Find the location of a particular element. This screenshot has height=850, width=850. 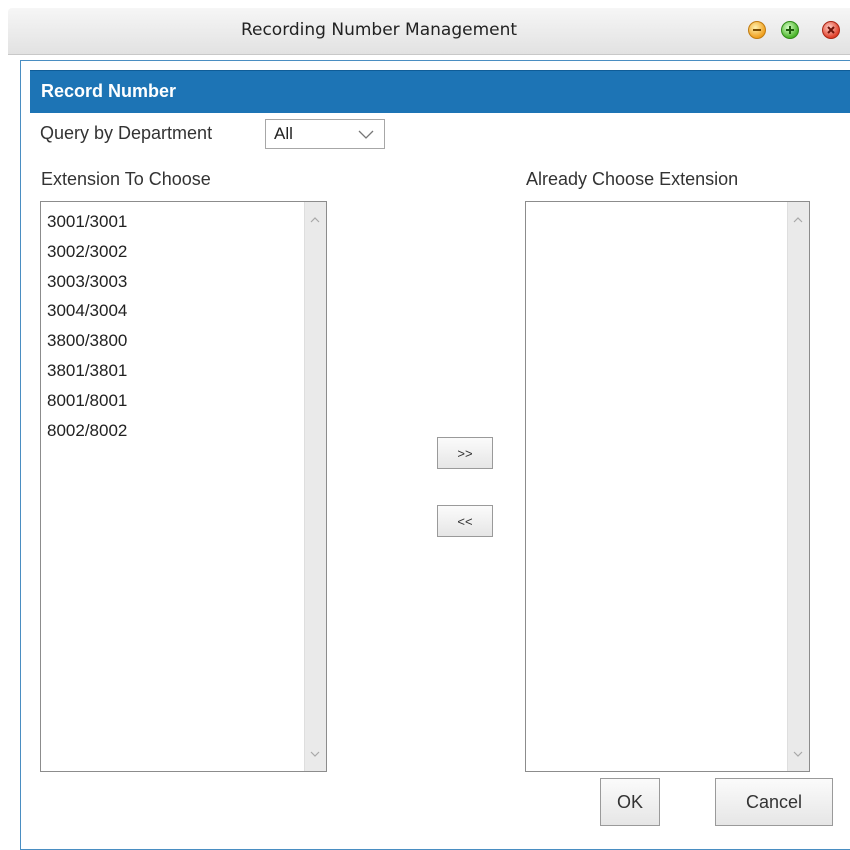

available-extensions-label: Extension To Choose is located at coordinates (126, 179).